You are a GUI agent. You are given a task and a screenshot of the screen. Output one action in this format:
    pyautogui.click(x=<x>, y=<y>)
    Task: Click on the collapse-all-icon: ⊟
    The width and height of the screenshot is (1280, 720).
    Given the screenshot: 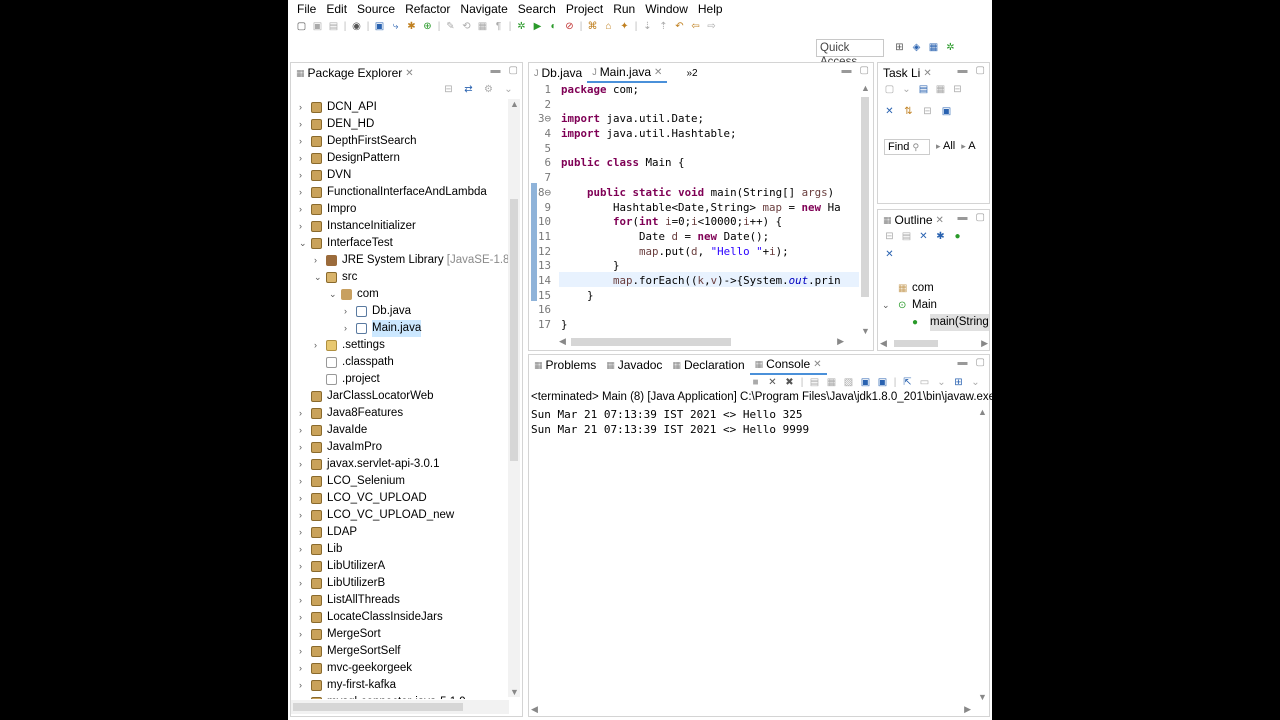 What is the action you would take?
    pyautogui.click(x=448, y=90)
    